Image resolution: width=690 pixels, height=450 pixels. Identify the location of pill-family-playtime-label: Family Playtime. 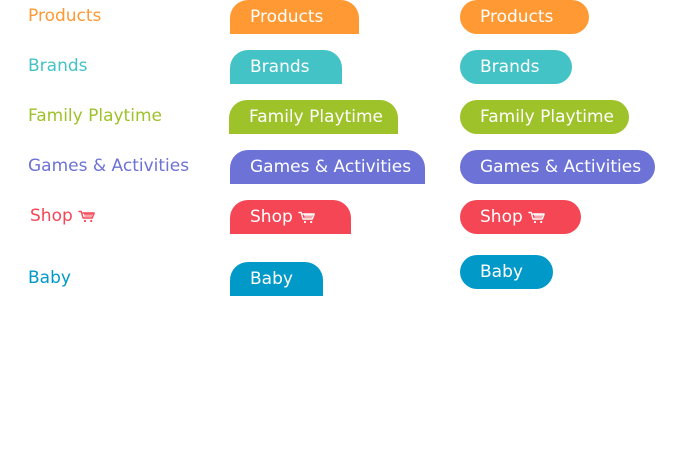
(547, 116).